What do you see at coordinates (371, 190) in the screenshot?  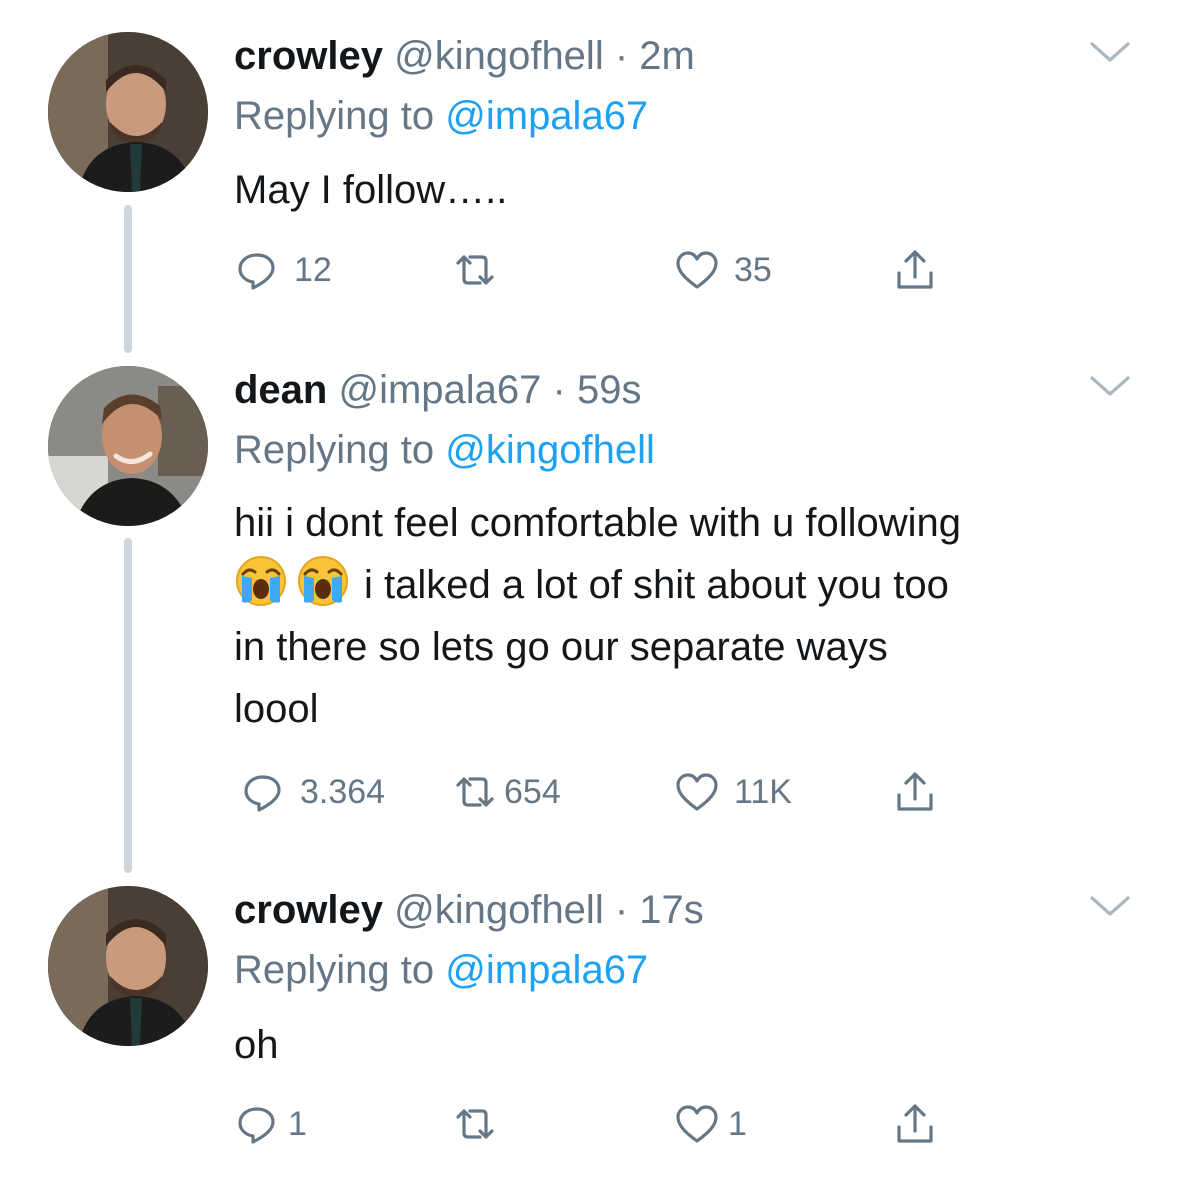 I see `tweet-text-line: May I follow…..` at bounding box center [371, 190].